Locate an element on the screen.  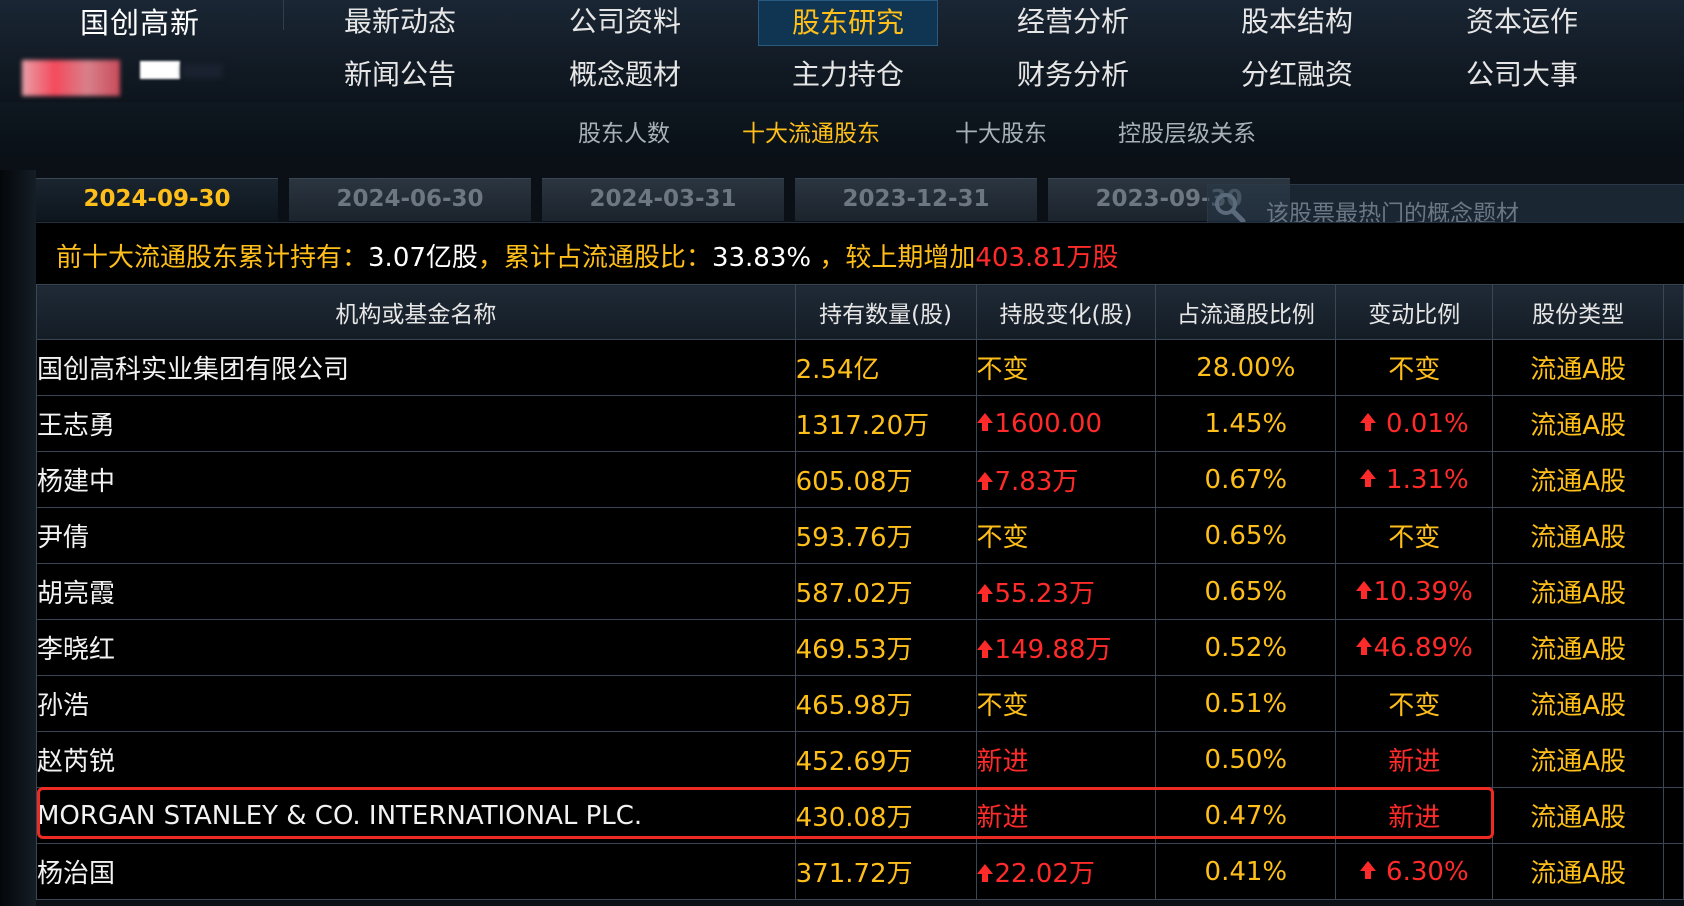
nav-shareholder: 股东研究 is located at coordinates (848, 23).